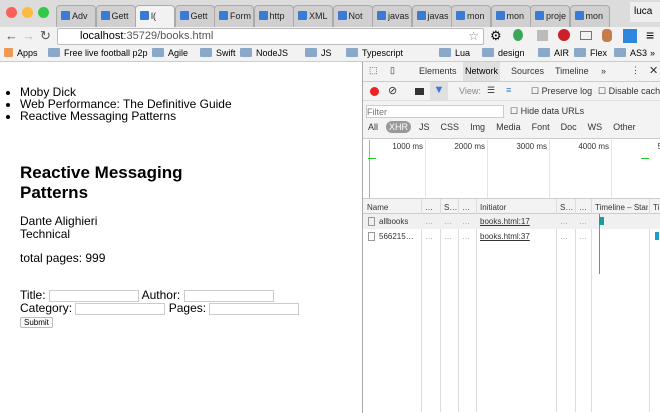 The height and width of the screenshot is (413, 660). What do you see at coordinates (629, 91) in the screenshot?
I see `disable-cache-checkbox: ☐ Disable cache` at bounding box center [629, 91].